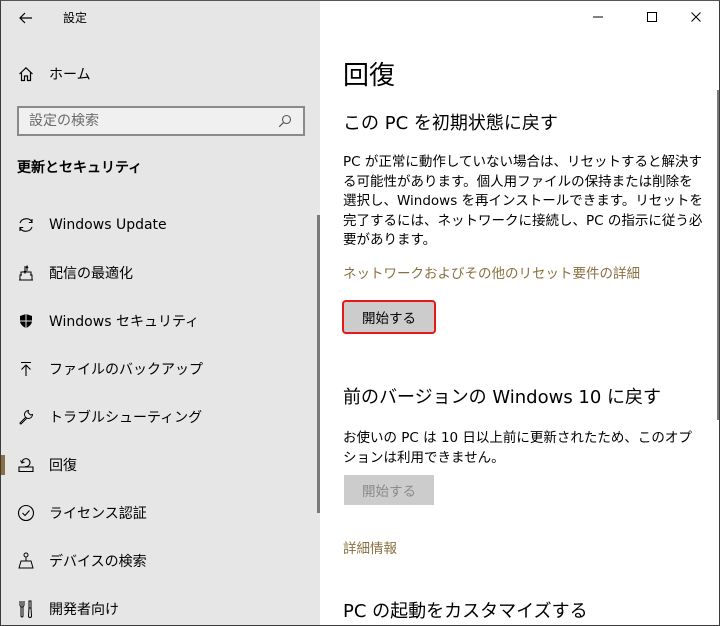  Describe the element at coordinates (153, 121) in the screenshot. I see `search-input` at that location.